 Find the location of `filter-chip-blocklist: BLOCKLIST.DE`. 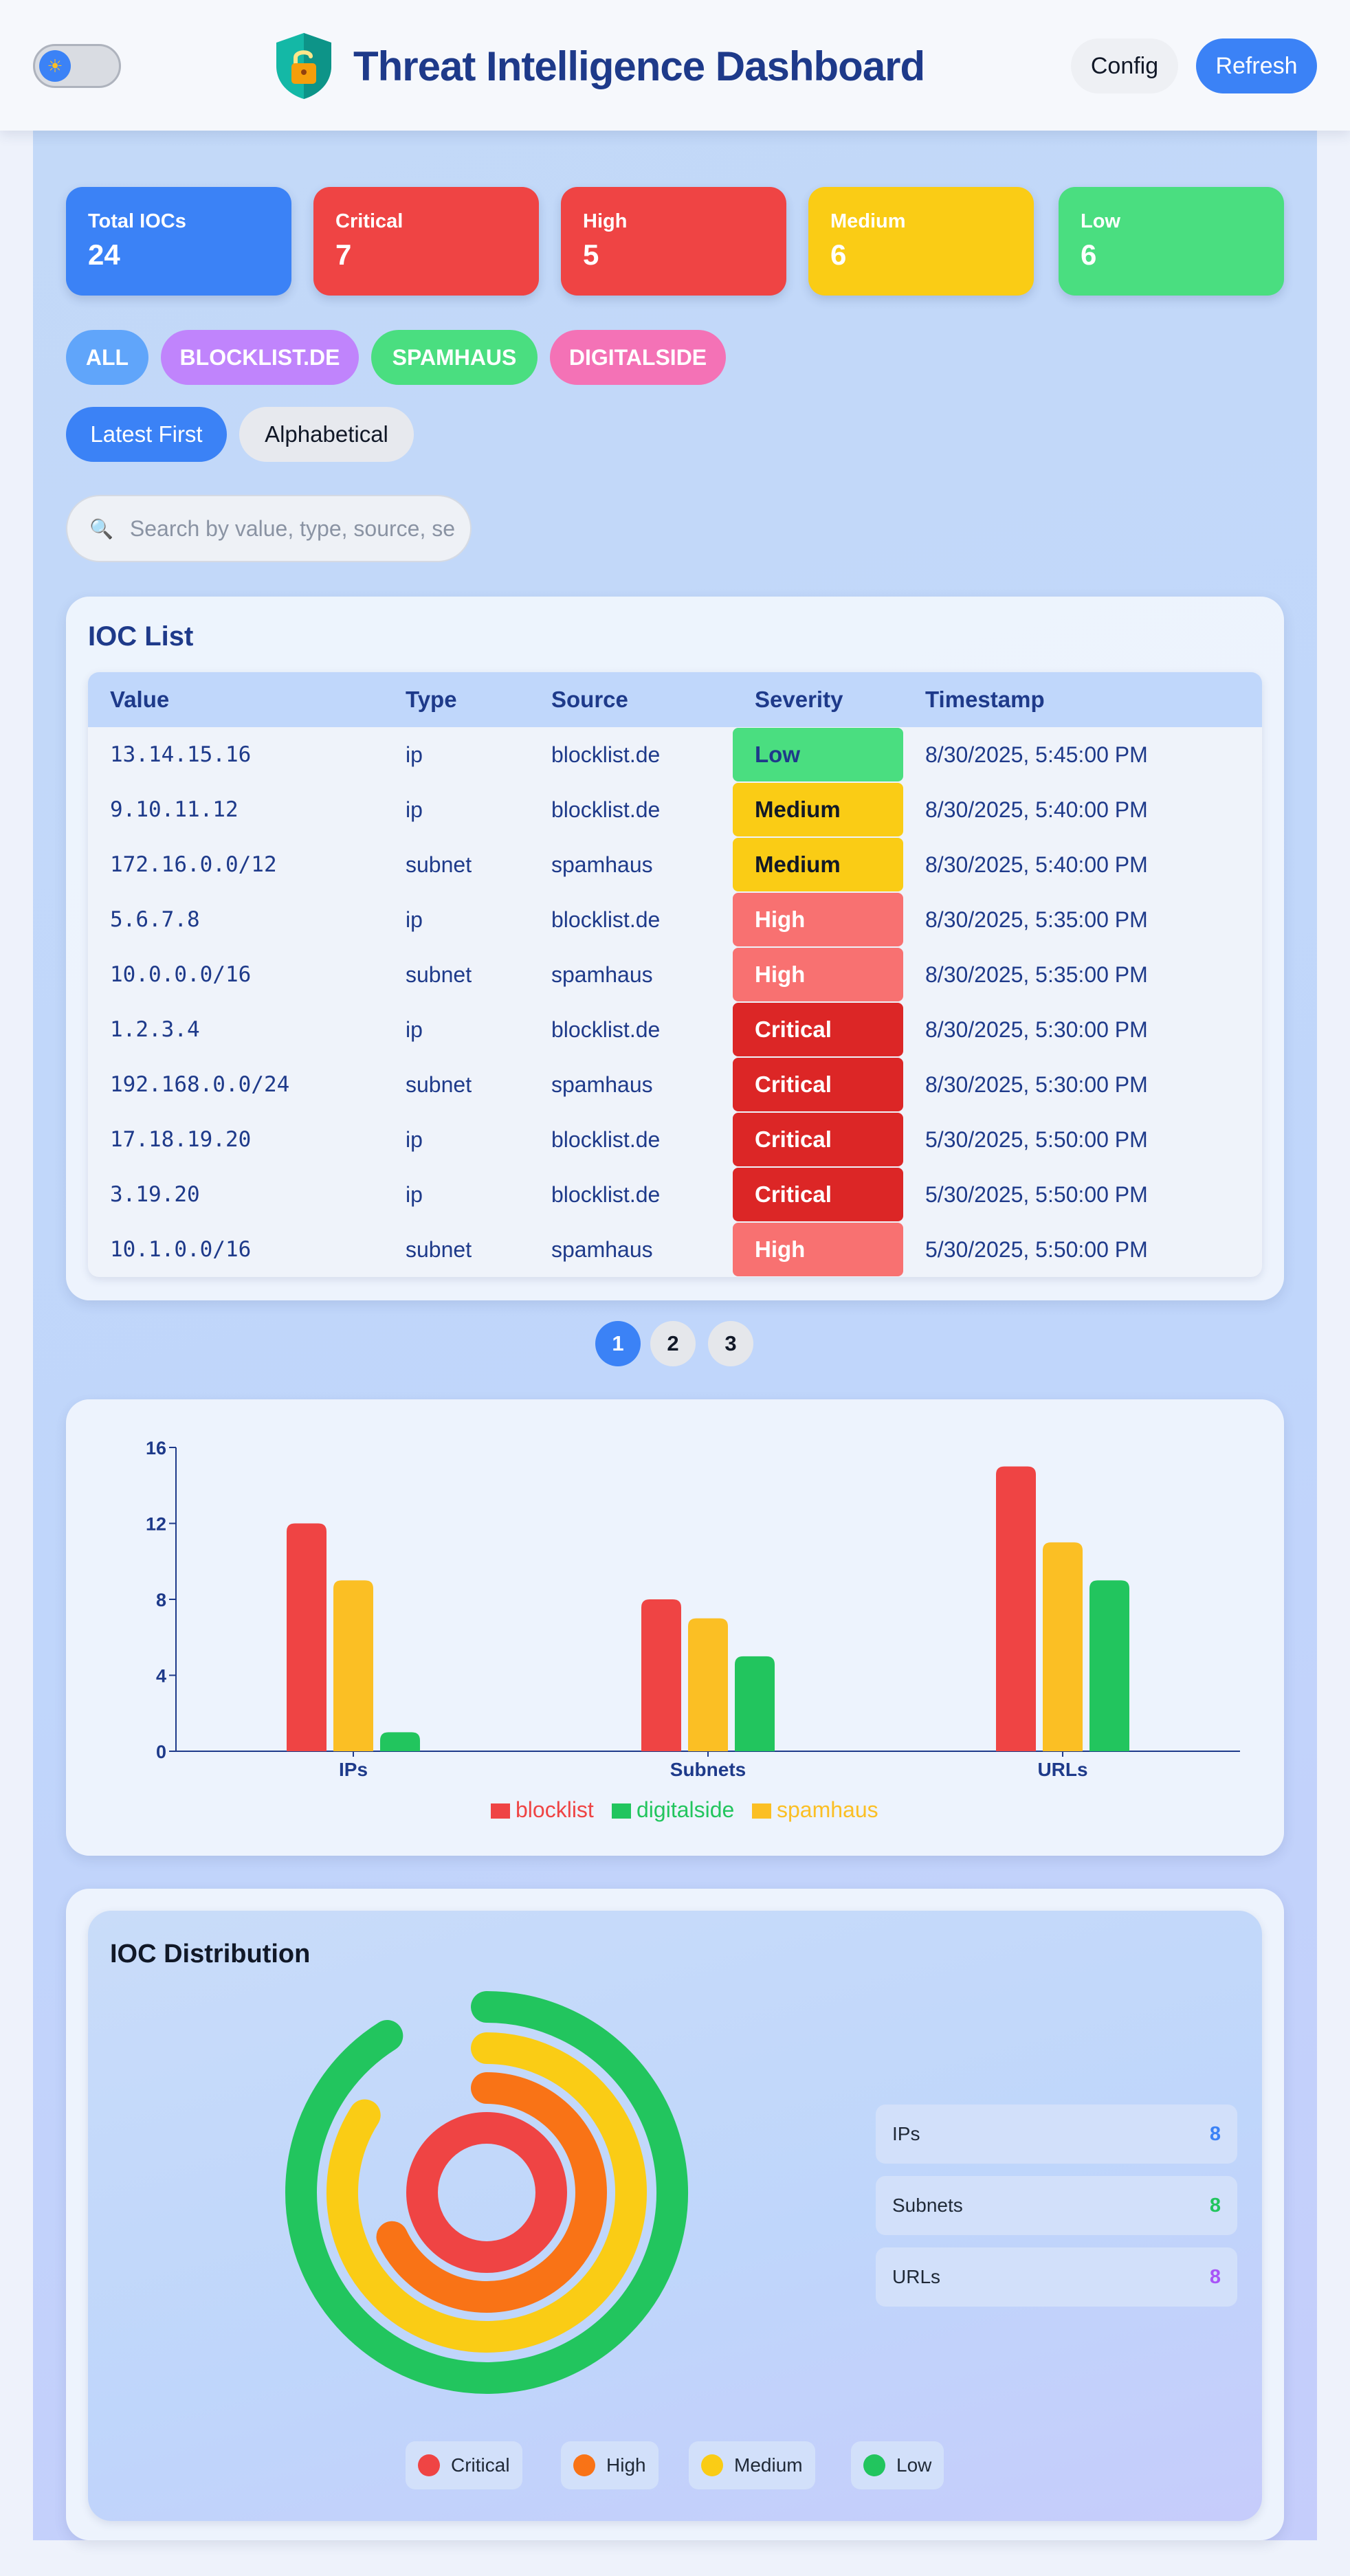

filter-chip-blocklist: BLOCKLIST.DE is located at coordinates (260, 357).